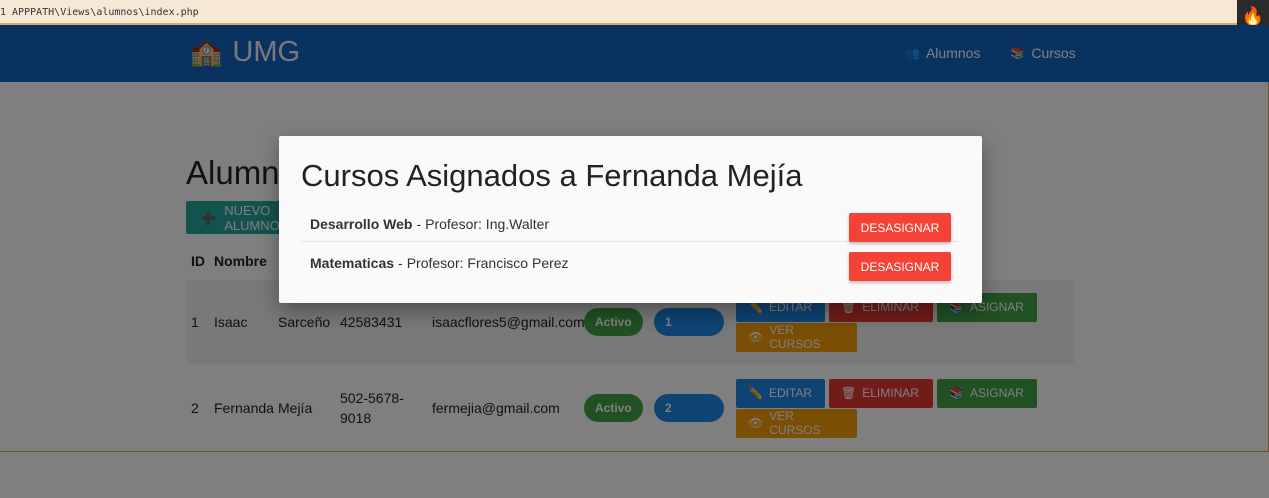 This screenshot has width=1269, height=498. Describe the element at coordinates (352, 263) in the screenshot. I see `course-name: Matematicas` at that location.